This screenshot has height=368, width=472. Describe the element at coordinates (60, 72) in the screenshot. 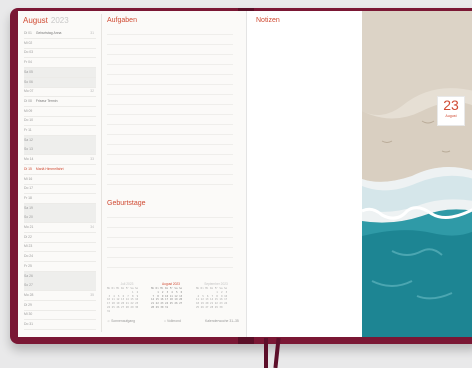

I see `day-row: Sa 05` at that location.